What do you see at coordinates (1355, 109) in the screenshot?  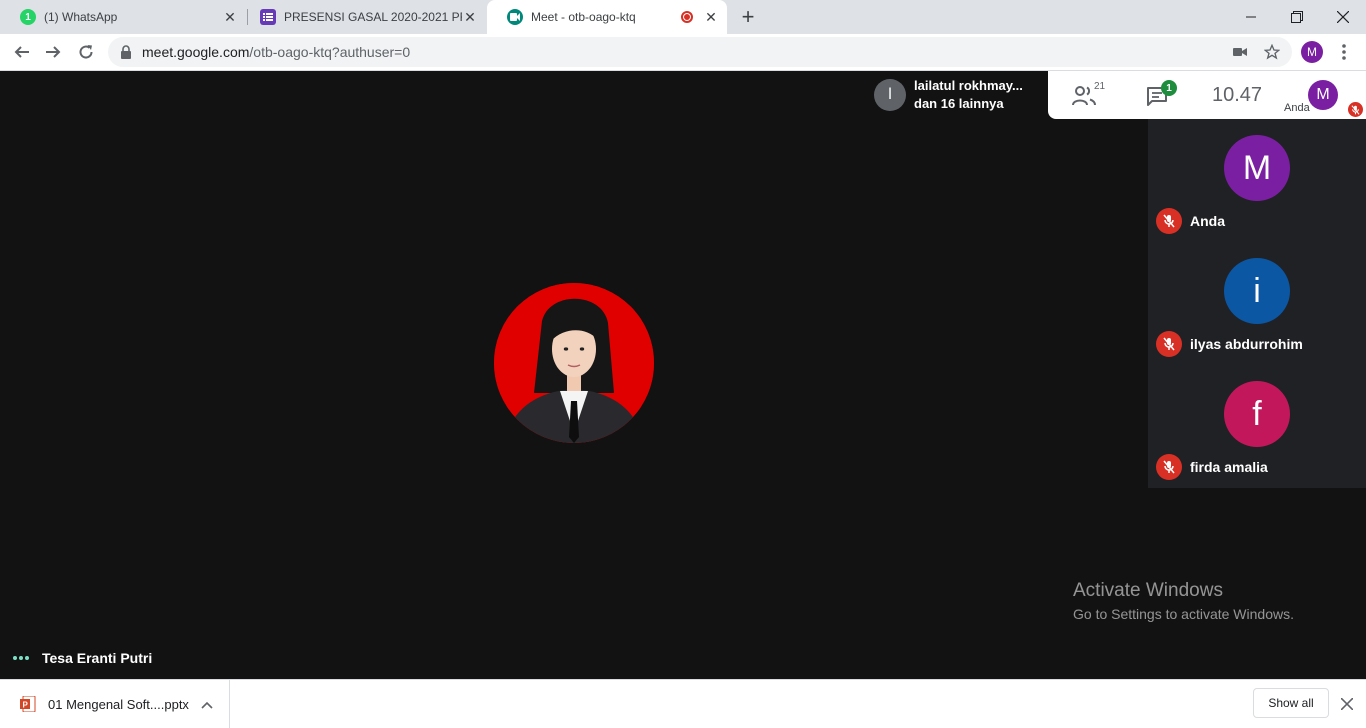 I see `self-mic-off-icon` at bounding box center [1355, 109].